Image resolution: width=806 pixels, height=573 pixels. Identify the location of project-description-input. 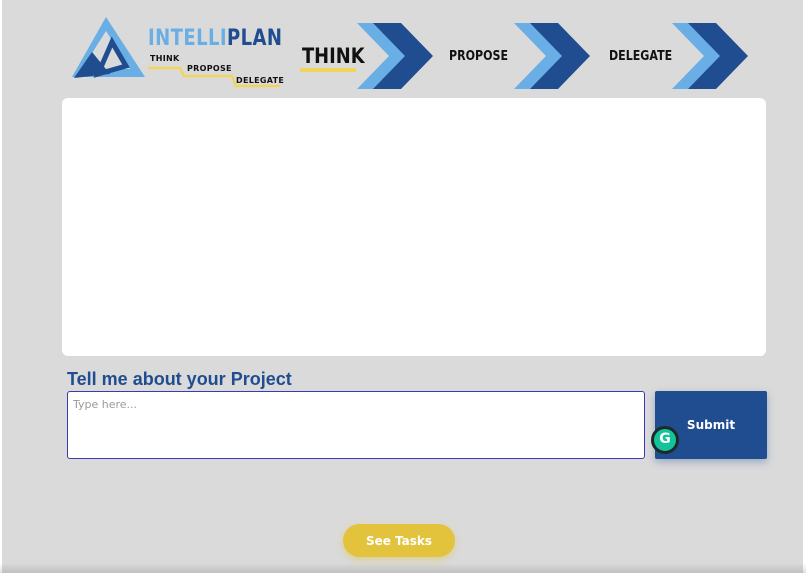
(356, 425).